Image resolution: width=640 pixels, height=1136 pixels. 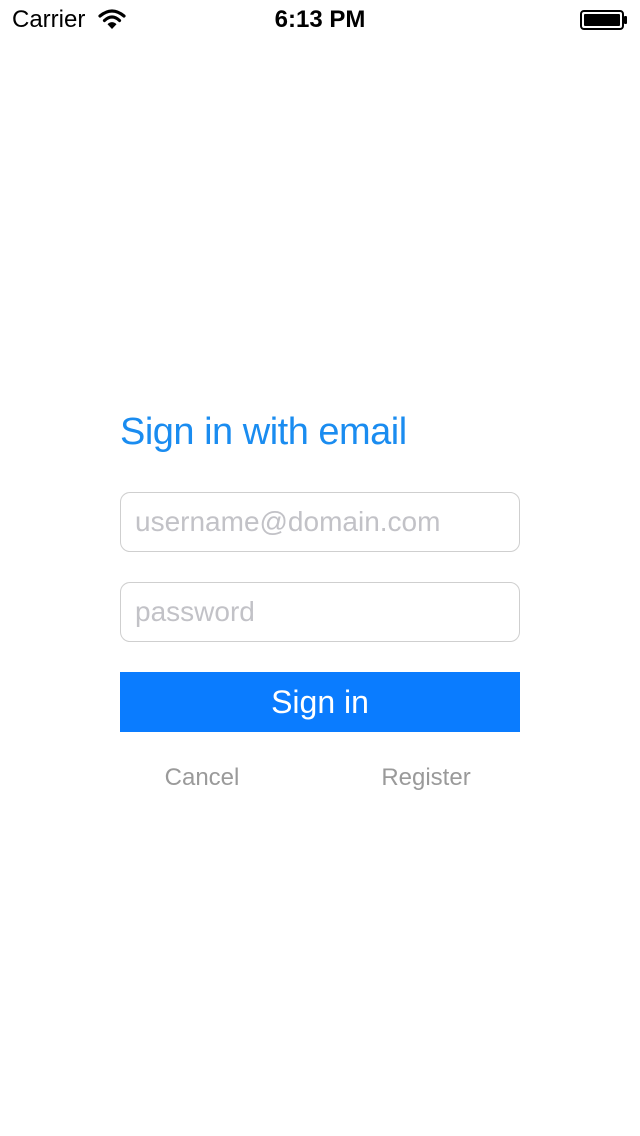 I want to click on cancel-button: Cancel, so click(x=202, y=778).